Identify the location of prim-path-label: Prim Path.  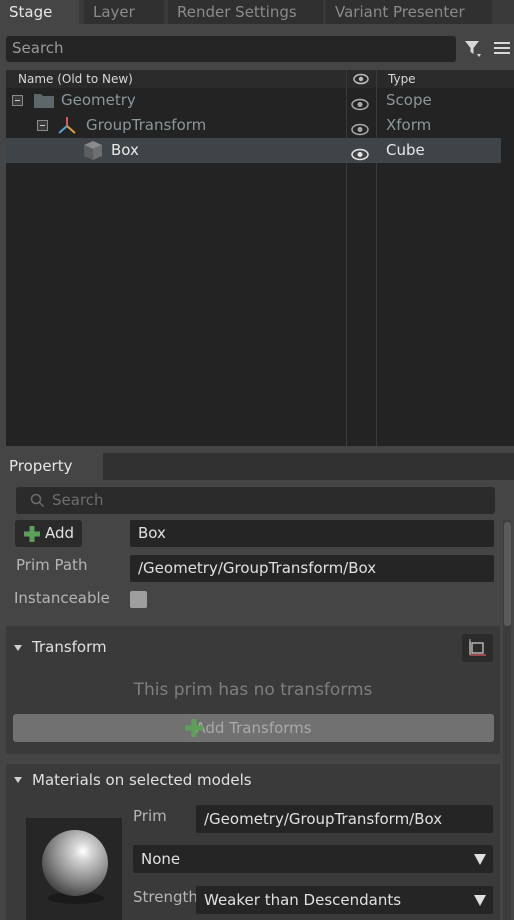
(52, 565).